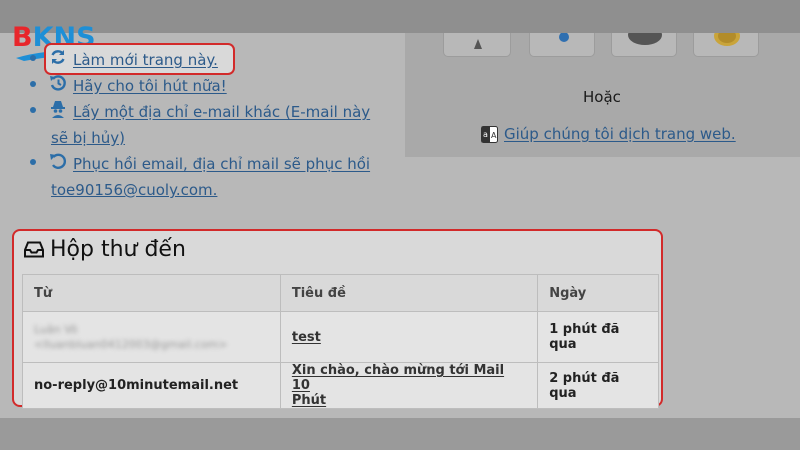  I want to click on inbox-title: Hộp thư đến, so click(118, 249).